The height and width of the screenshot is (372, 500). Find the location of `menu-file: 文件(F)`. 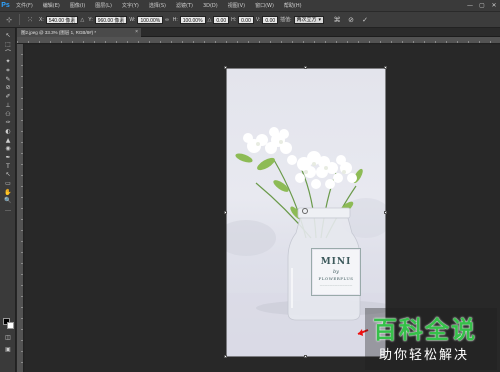

menu-file: 文件(F) is located at coordinates (24, 5).